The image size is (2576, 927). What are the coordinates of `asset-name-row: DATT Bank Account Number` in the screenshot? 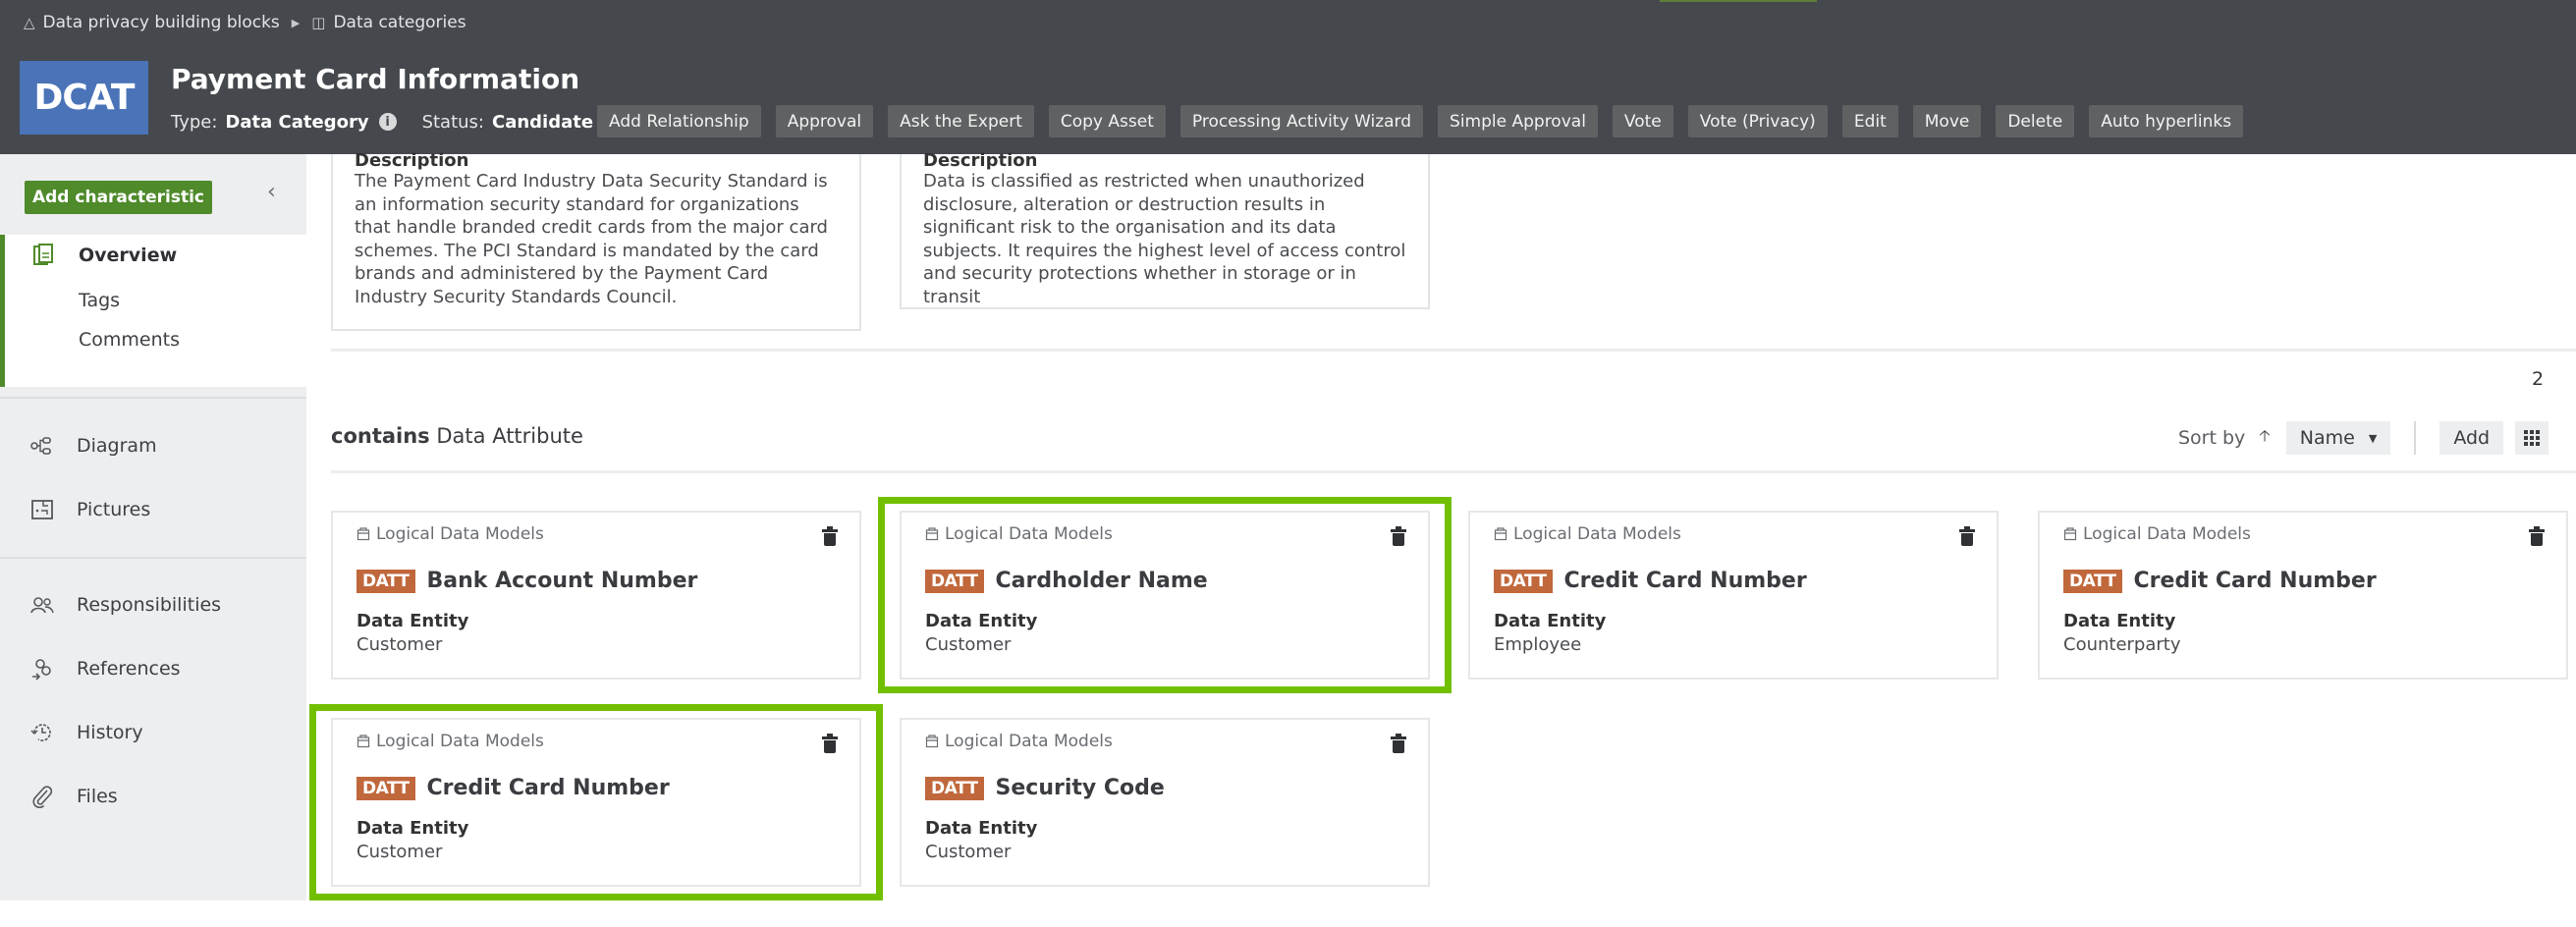 It's located at (526, 581).